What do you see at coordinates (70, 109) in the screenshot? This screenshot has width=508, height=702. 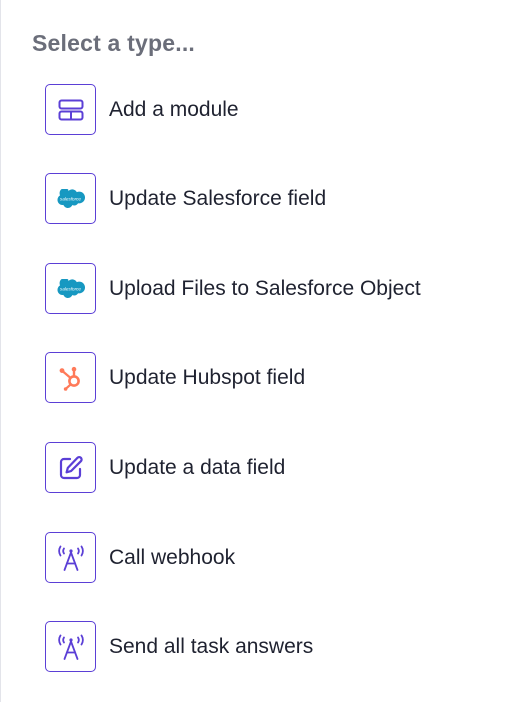 I see `module-icon` at bounding box center [70, 109].